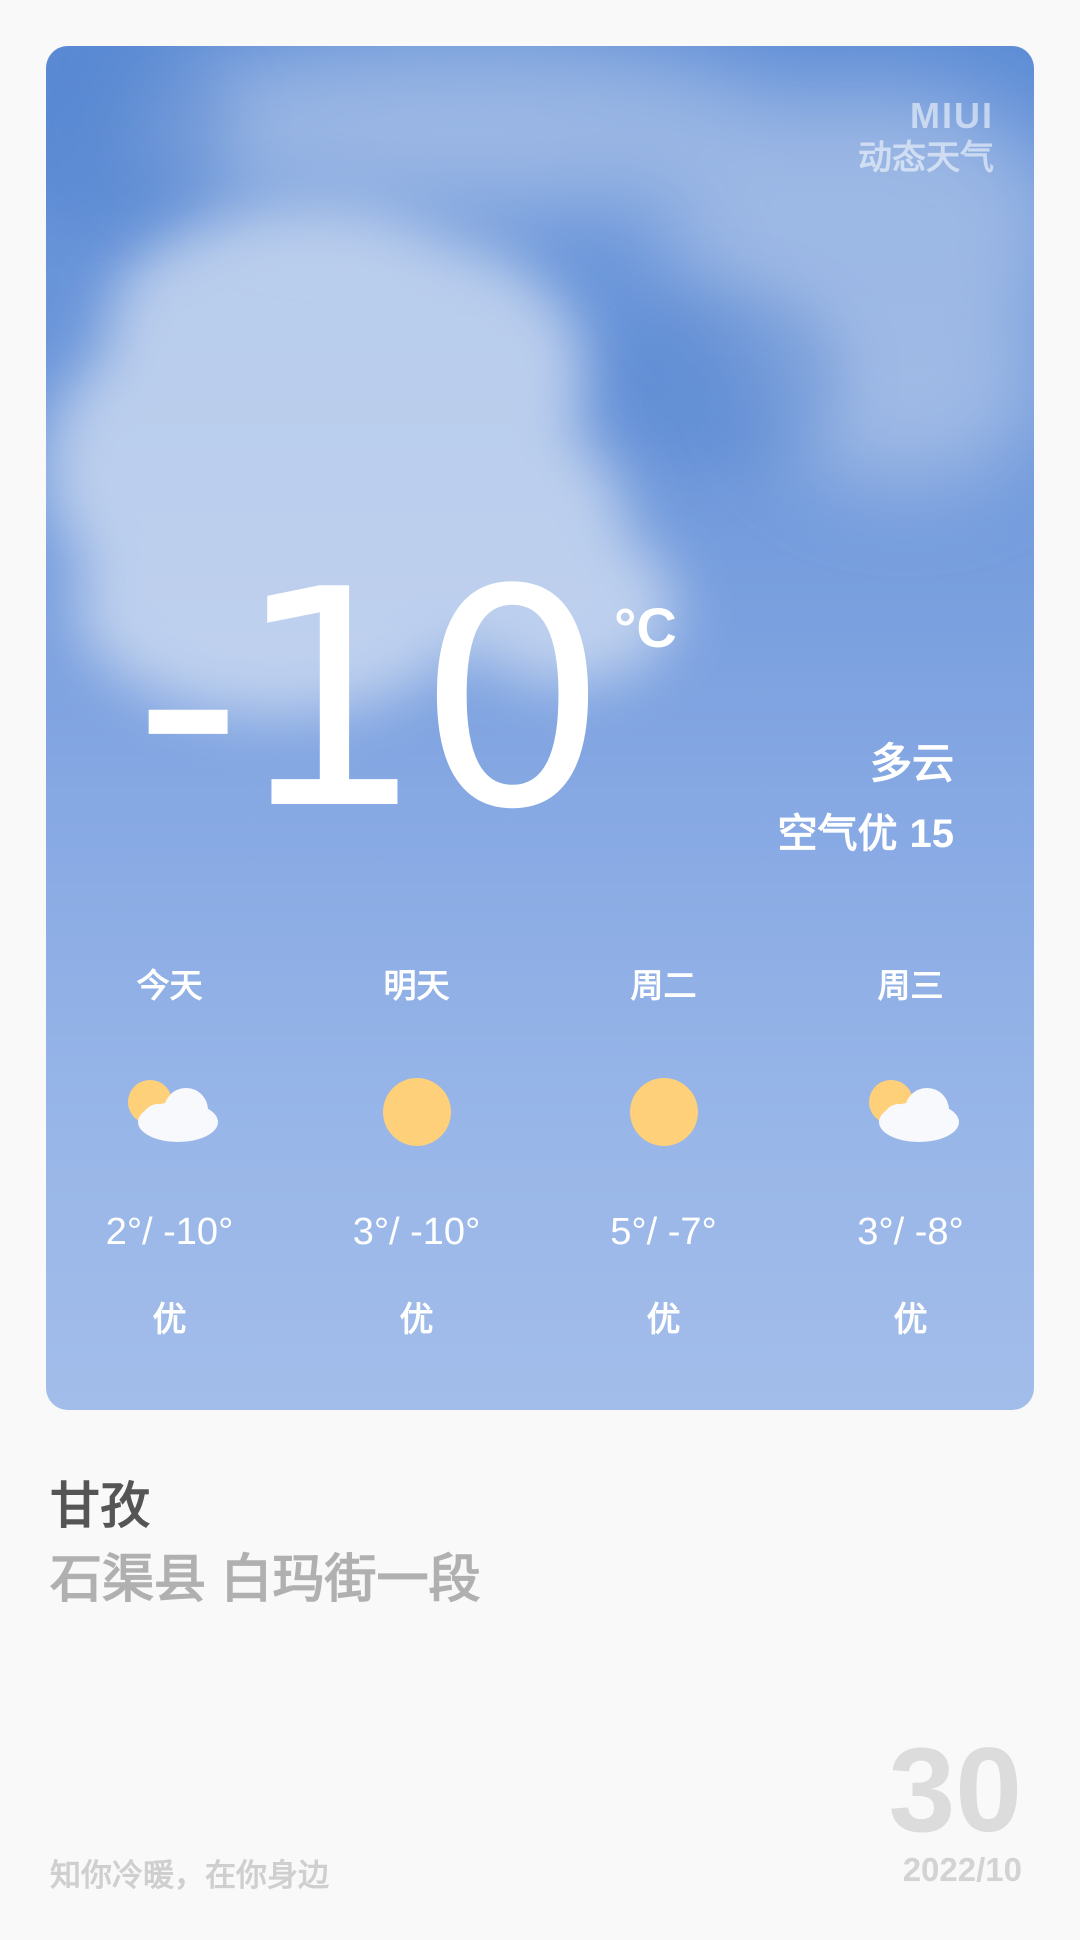 This screenshot has height=1940, width=1080. Describe the element at coordinates (663, 1232) in the screenshot. I see `forecast-temp-range: 5°/ -7°` at that location.